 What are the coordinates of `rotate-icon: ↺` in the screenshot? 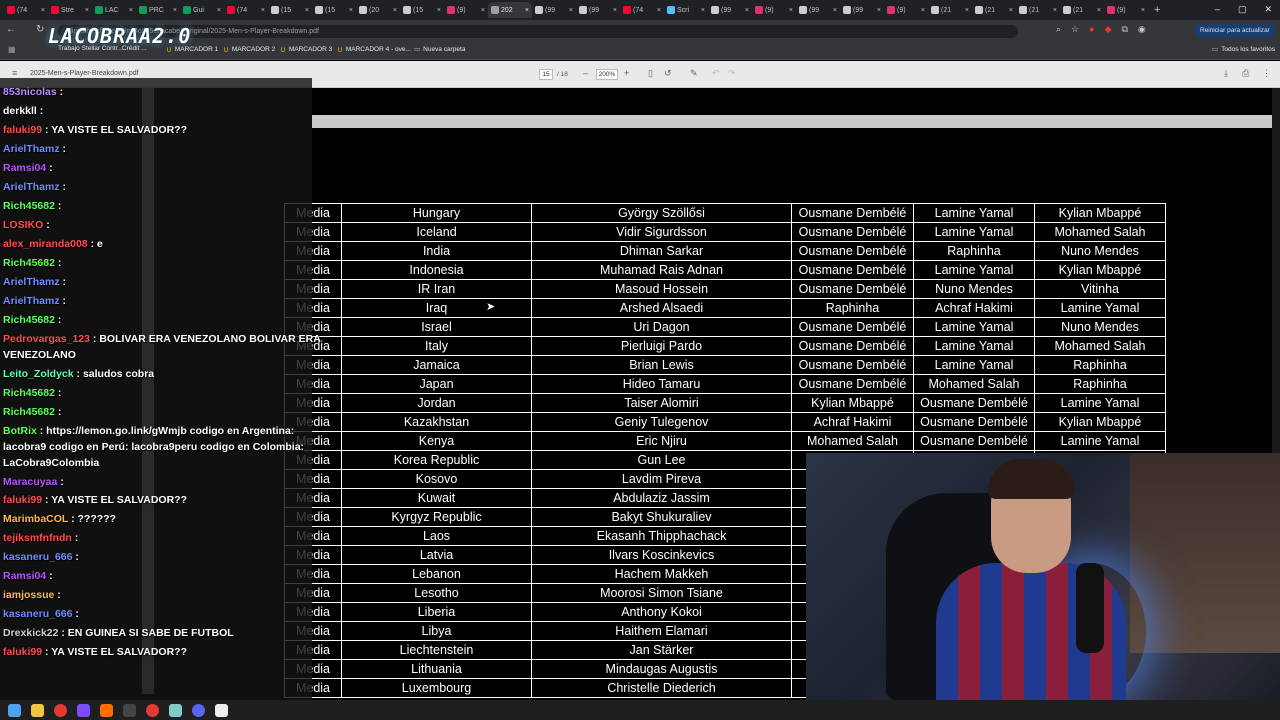 It's located at (668, 73).